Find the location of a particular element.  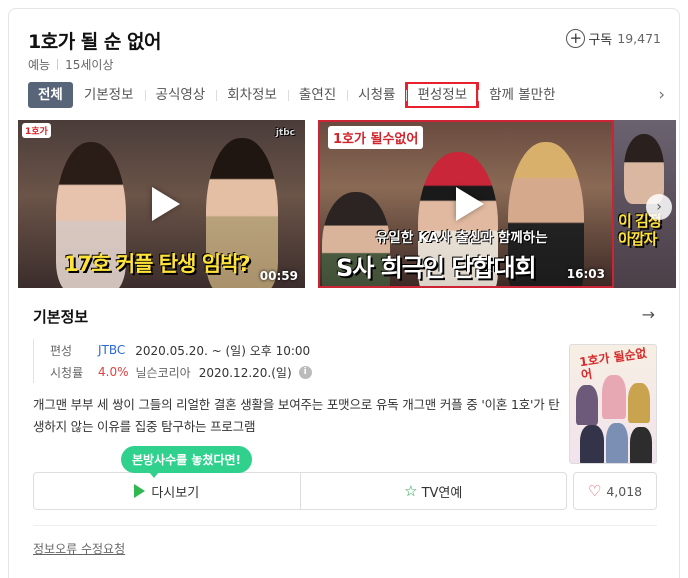

tab-all: 전체 is located at coordinates (50, 95).